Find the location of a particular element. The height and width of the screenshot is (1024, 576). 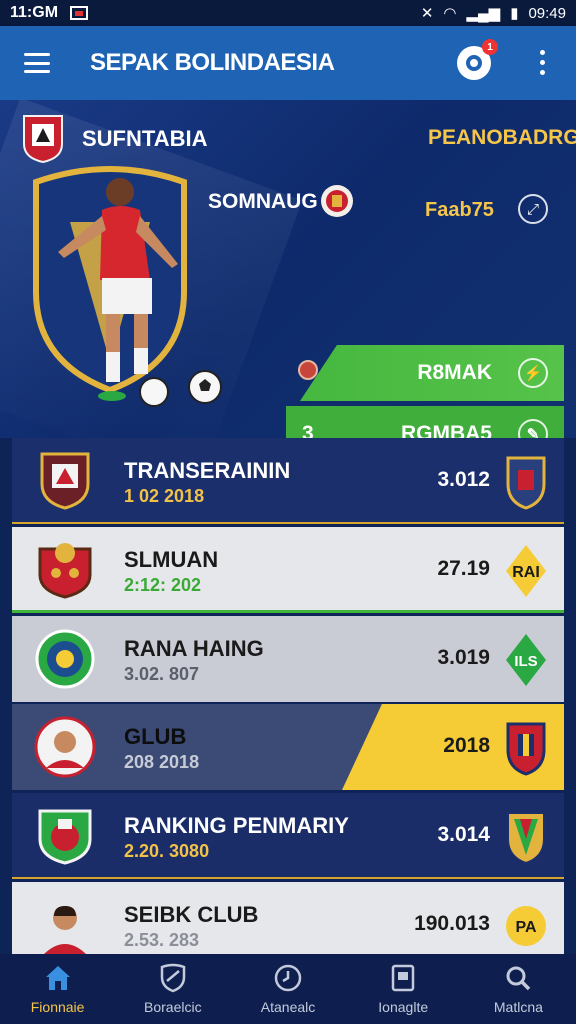

list-item-value: 3.019 is located at coordinates (463, 657).